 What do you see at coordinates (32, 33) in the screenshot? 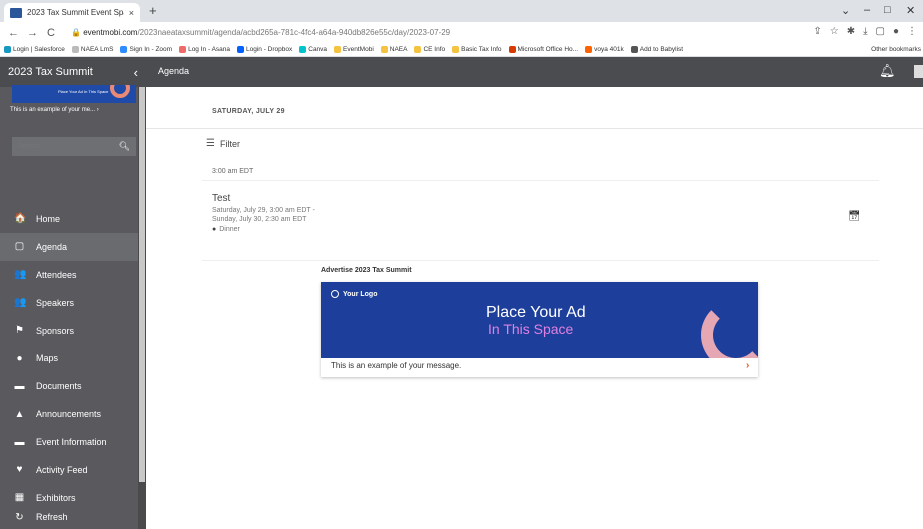
I see `forward-arrow-icon: →` at bounding box center [32, 33].